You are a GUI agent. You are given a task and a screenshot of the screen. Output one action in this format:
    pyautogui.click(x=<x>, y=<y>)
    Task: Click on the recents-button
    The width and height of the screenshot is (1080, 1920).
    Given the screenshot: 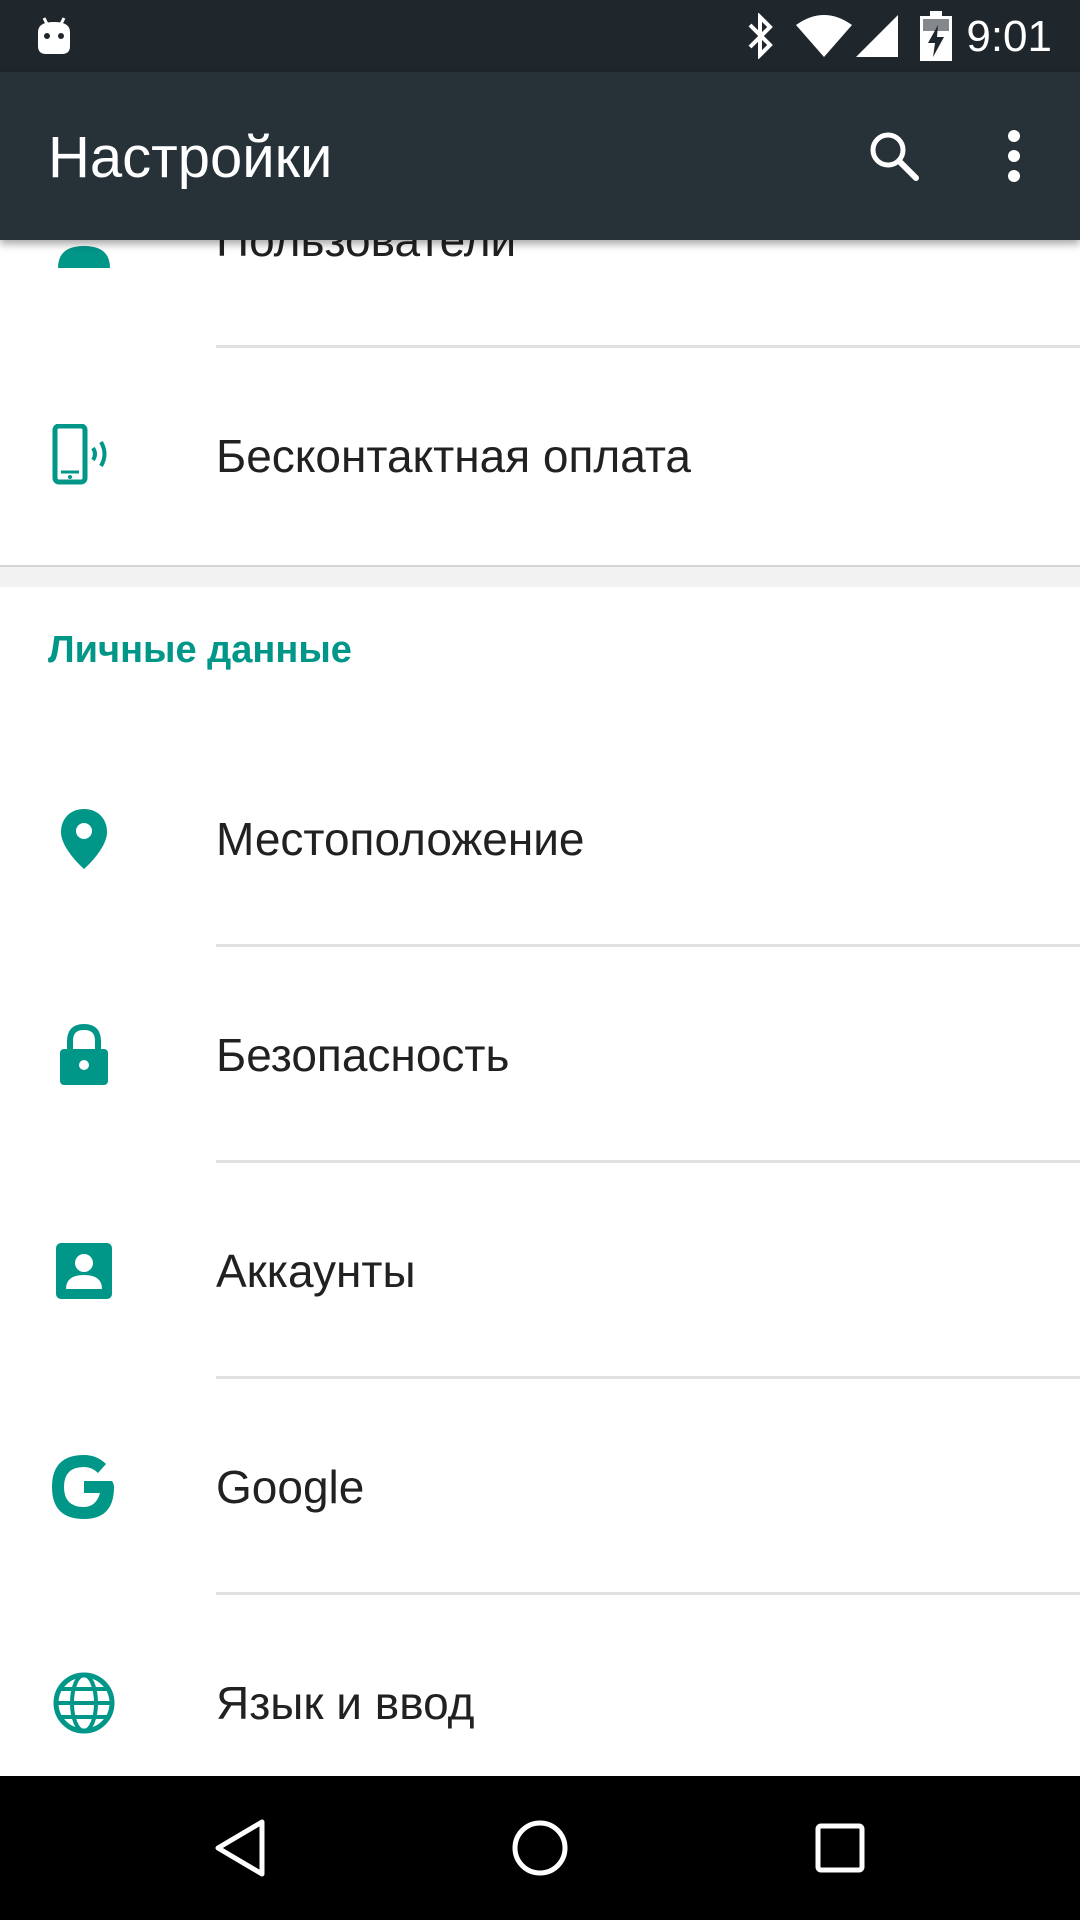 What is the action you would take?
    pyautogui.click(x=840, y=1848)
    